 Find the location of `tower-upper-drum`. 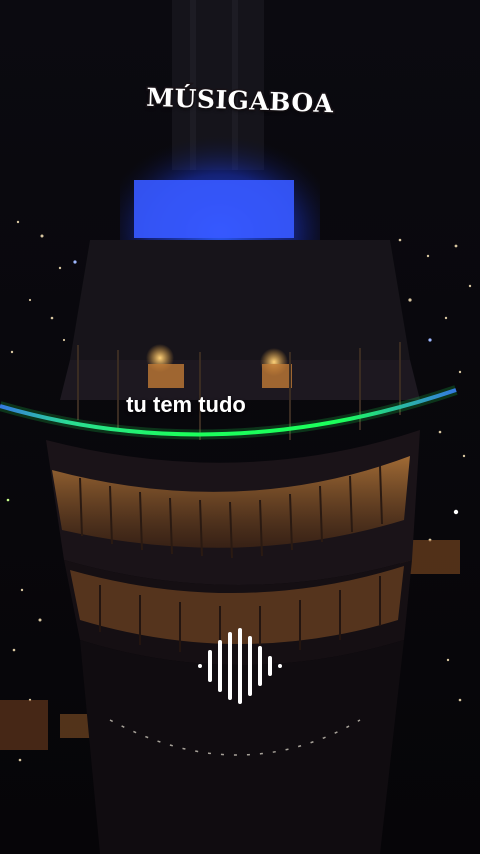

tower-upper-drum is located at coordinates (240, 300).